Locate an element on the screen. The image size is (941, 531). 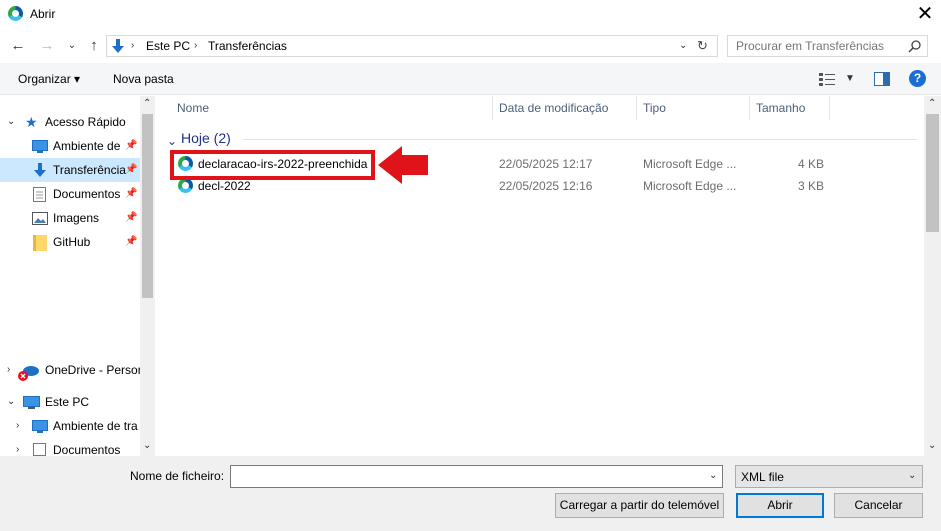
open-button: Abrir is located at coordinates (780, 505).